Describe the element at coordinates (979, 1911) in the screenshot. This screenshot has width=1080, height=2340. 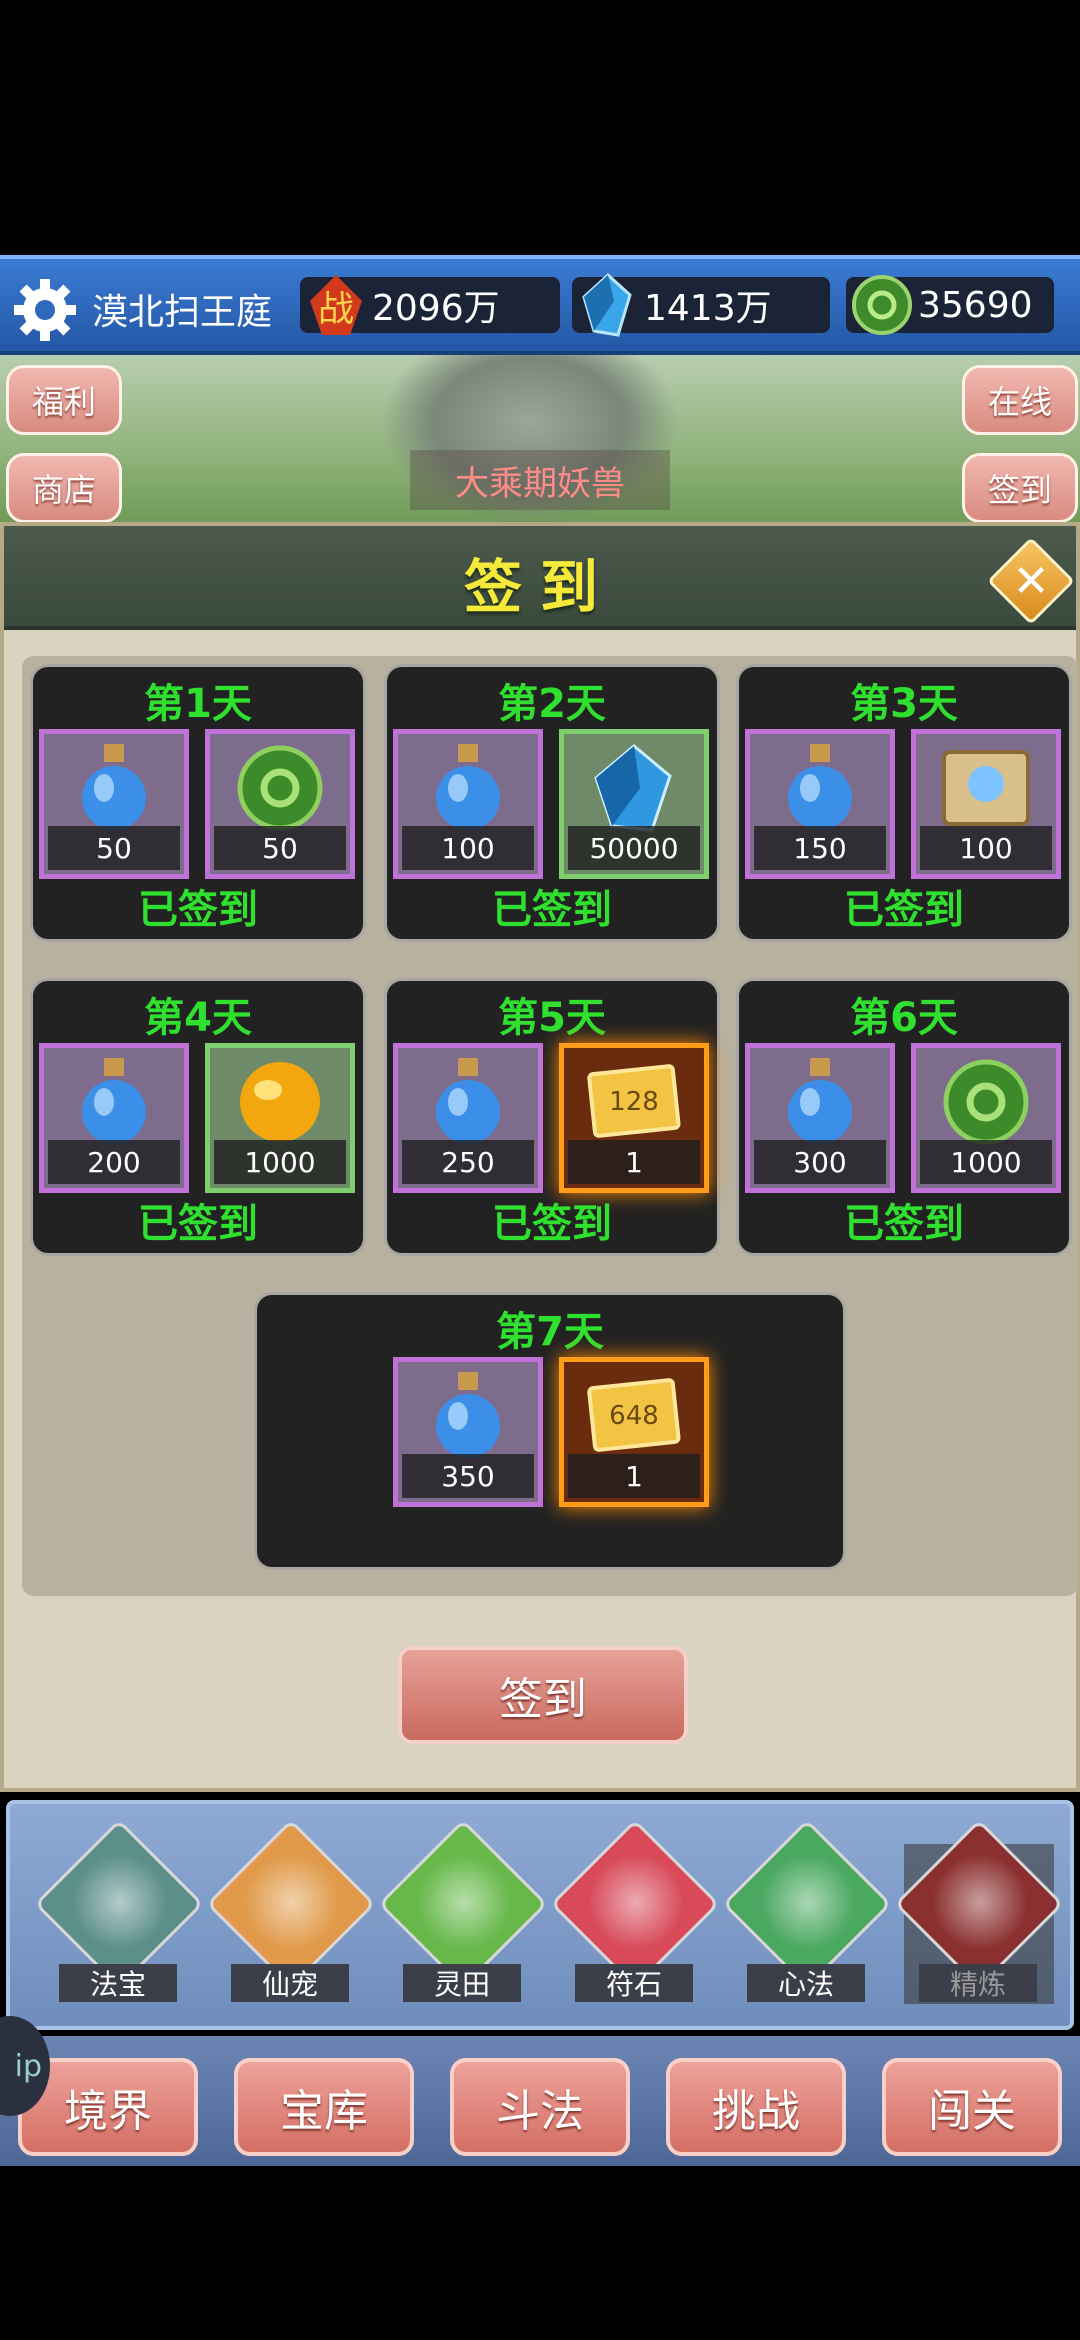
I see `feature-lock: 精炼` at that location.